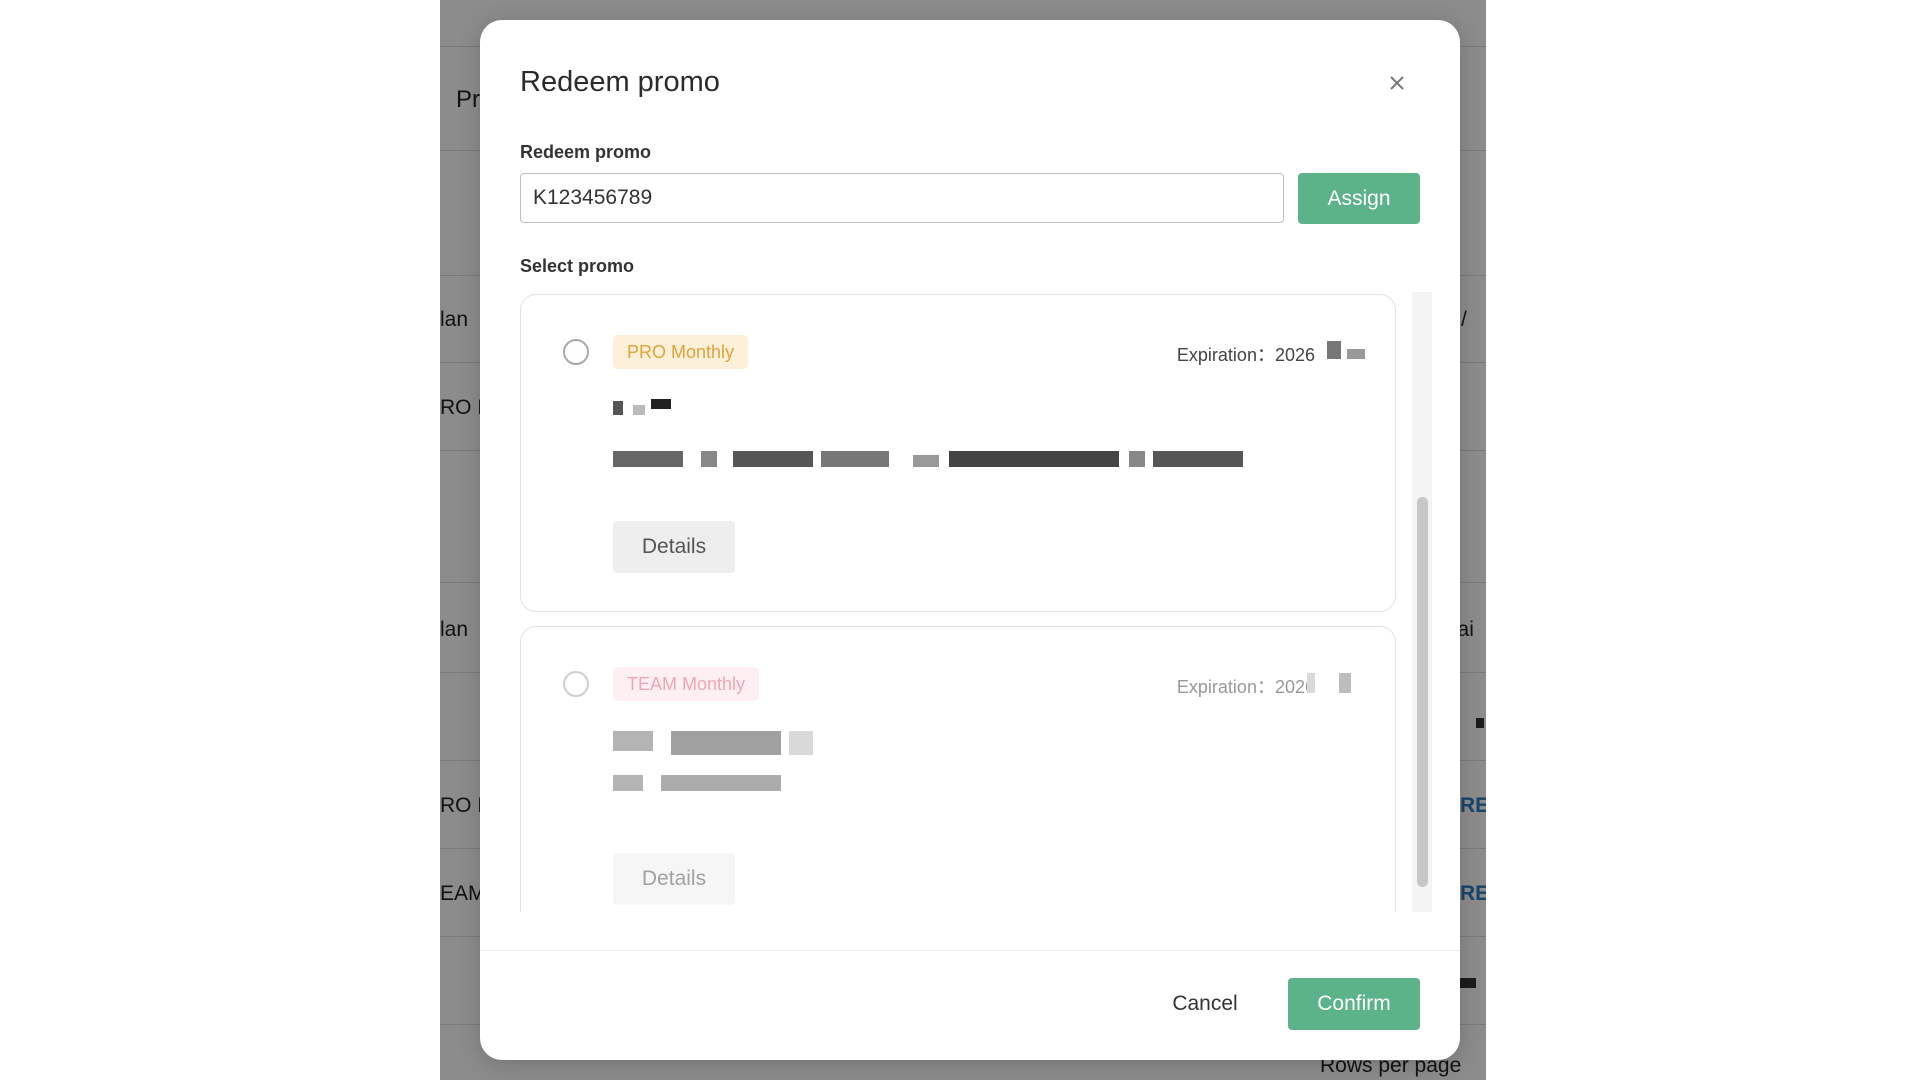  I want to click on close-icon, so click(1397, 83).